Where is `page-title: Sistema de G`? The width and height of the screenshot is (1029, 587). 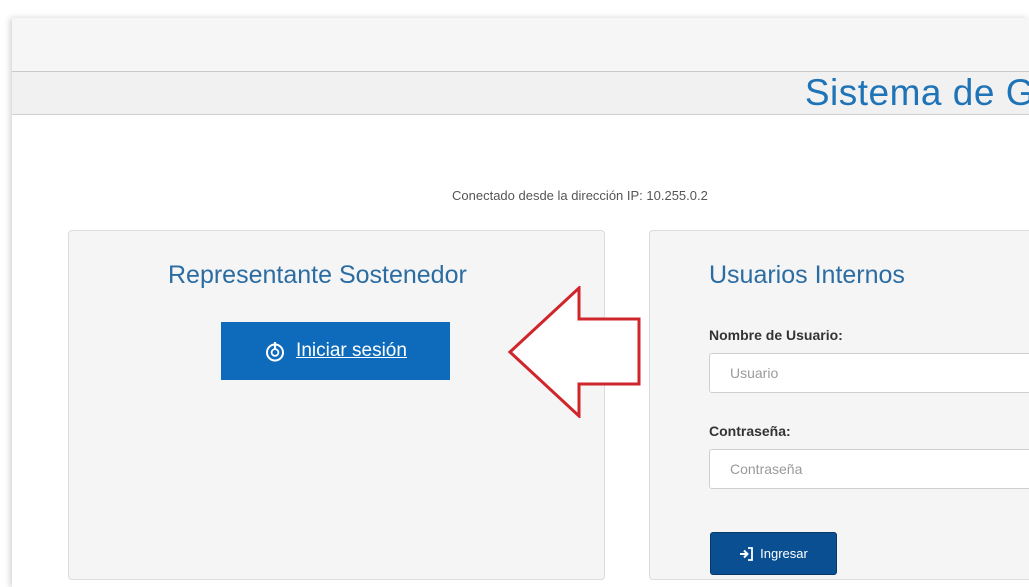 page-title: Sistema de G is located at coordinates (916, 92).